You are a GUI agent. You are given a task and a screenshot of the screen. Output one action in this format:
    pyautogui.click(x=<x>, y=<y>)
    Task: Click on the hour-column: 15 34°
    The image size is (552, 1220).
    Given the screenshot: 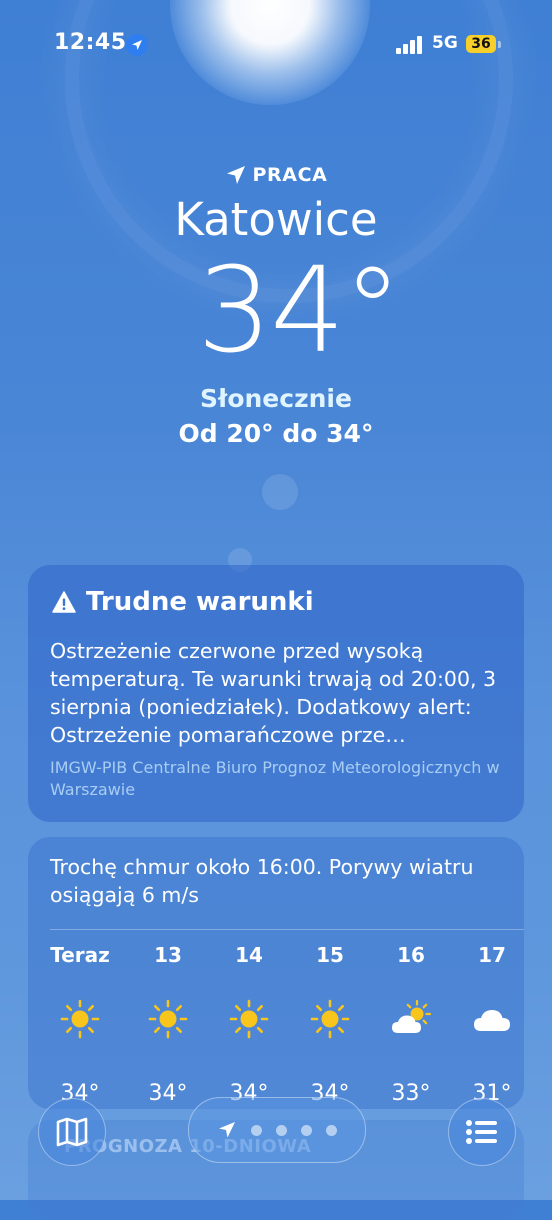 What is the action you would take?
    pyautogui.click(x=330, y=1024)
    